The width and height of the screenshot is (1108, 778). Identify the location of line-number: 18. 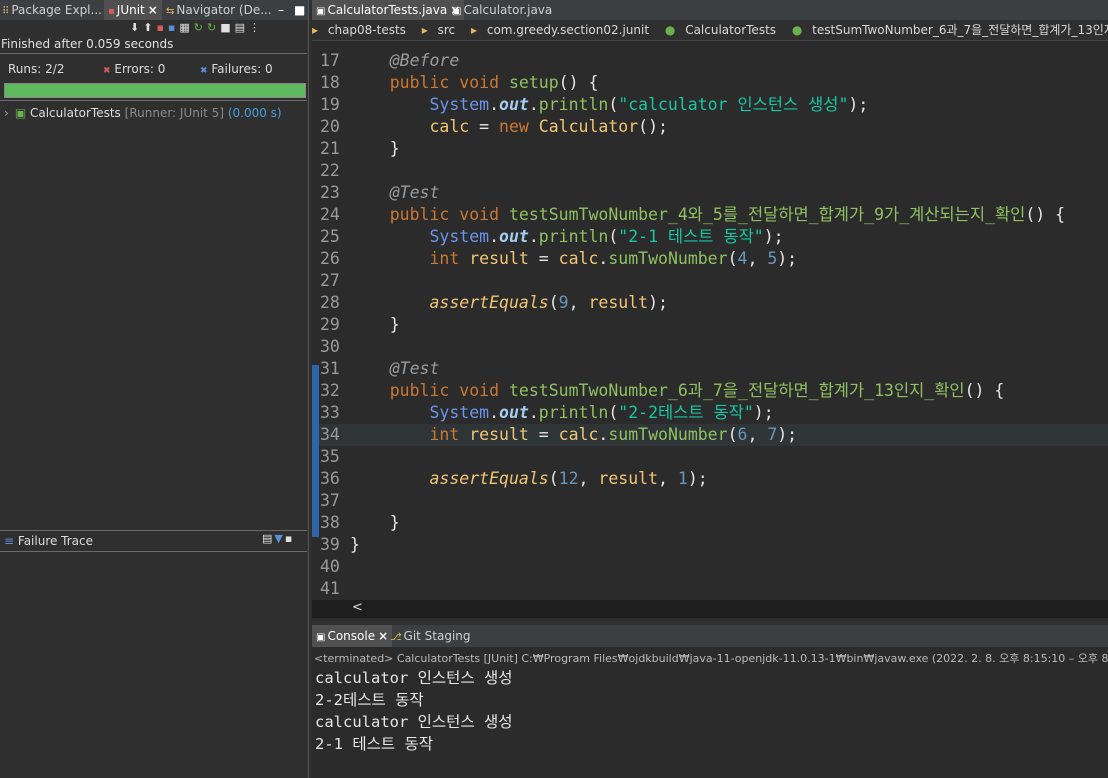
(330, 82).